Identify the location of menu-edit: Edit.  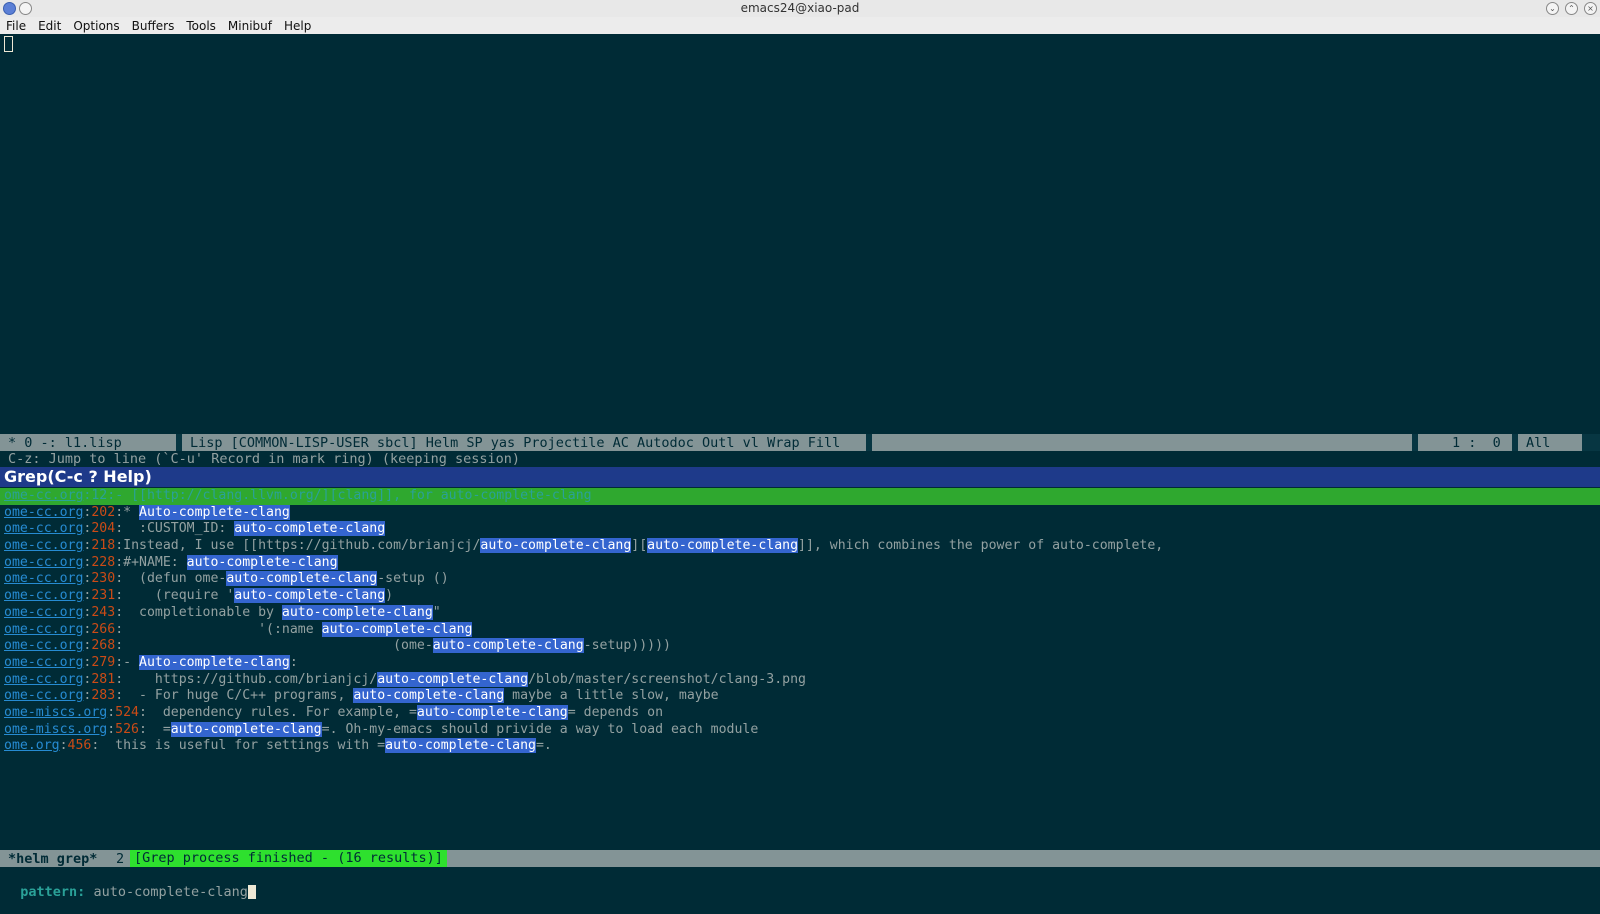
(49, 25).